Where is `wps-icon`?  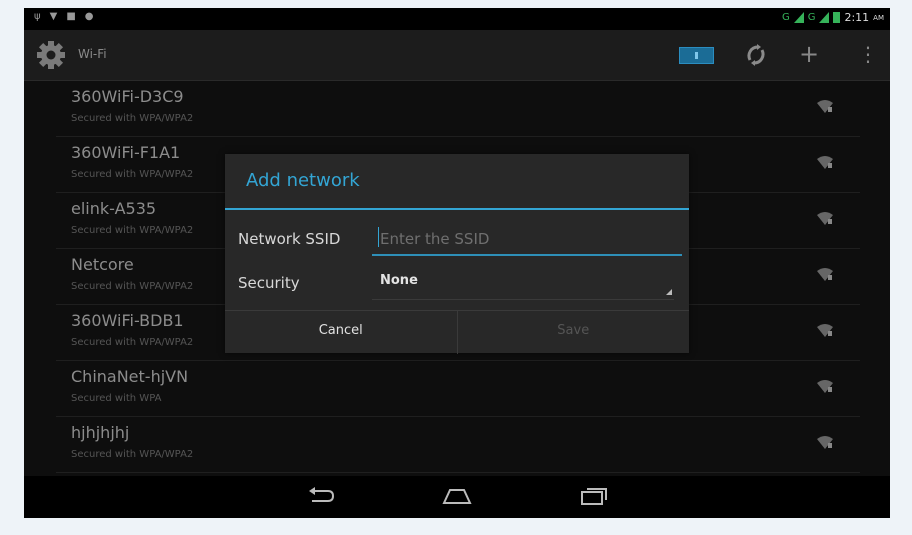 wps-icon is located at coordinates (756, 55).